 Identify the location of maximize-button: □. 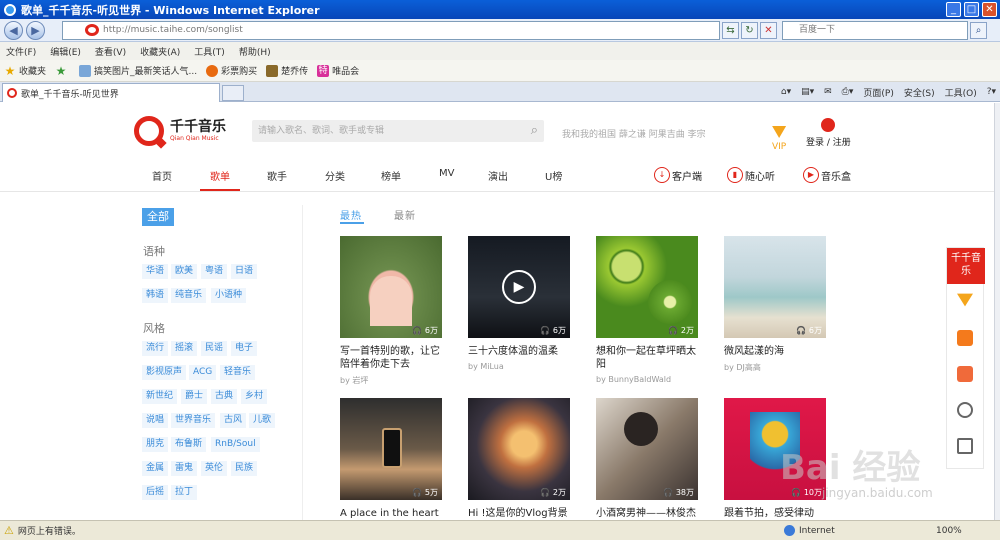
(971, 9).